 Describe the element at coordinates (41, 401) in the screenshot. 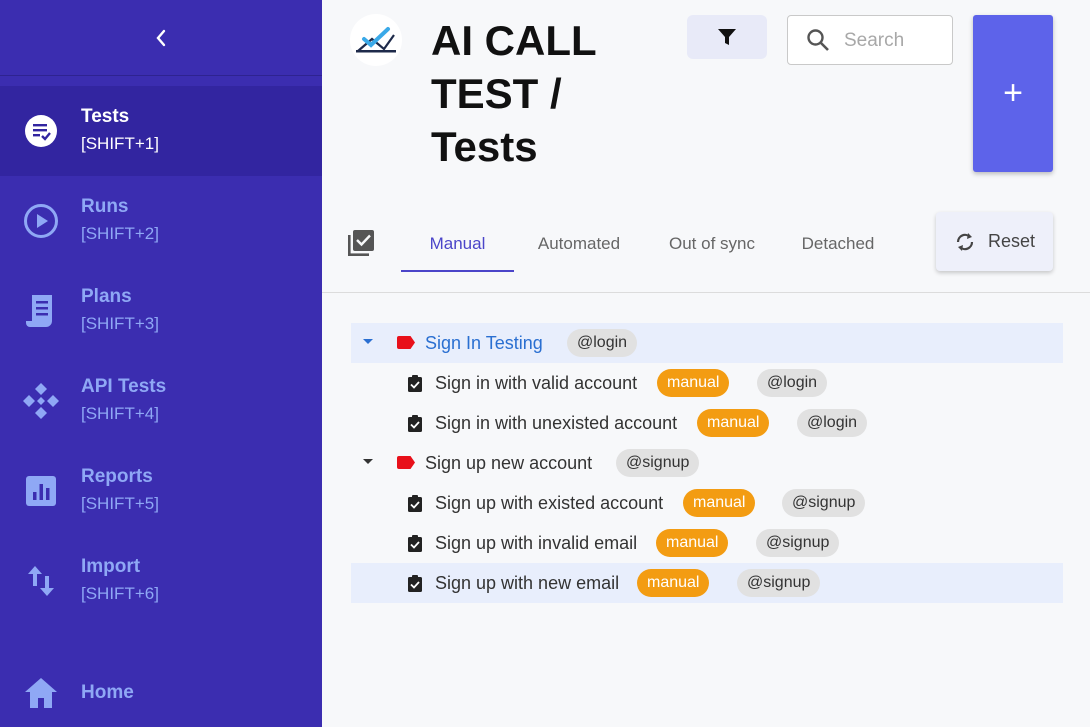

I see `api-icon` at that location.